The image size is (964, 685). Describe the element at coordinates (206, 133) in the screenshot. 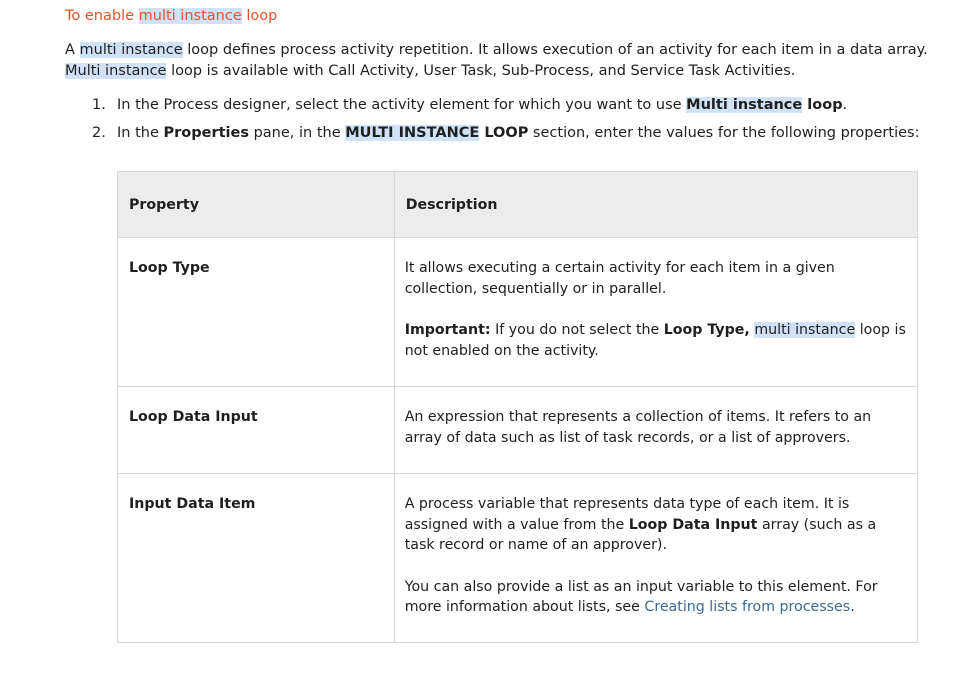

I see `step-bold: Properties` at that location.